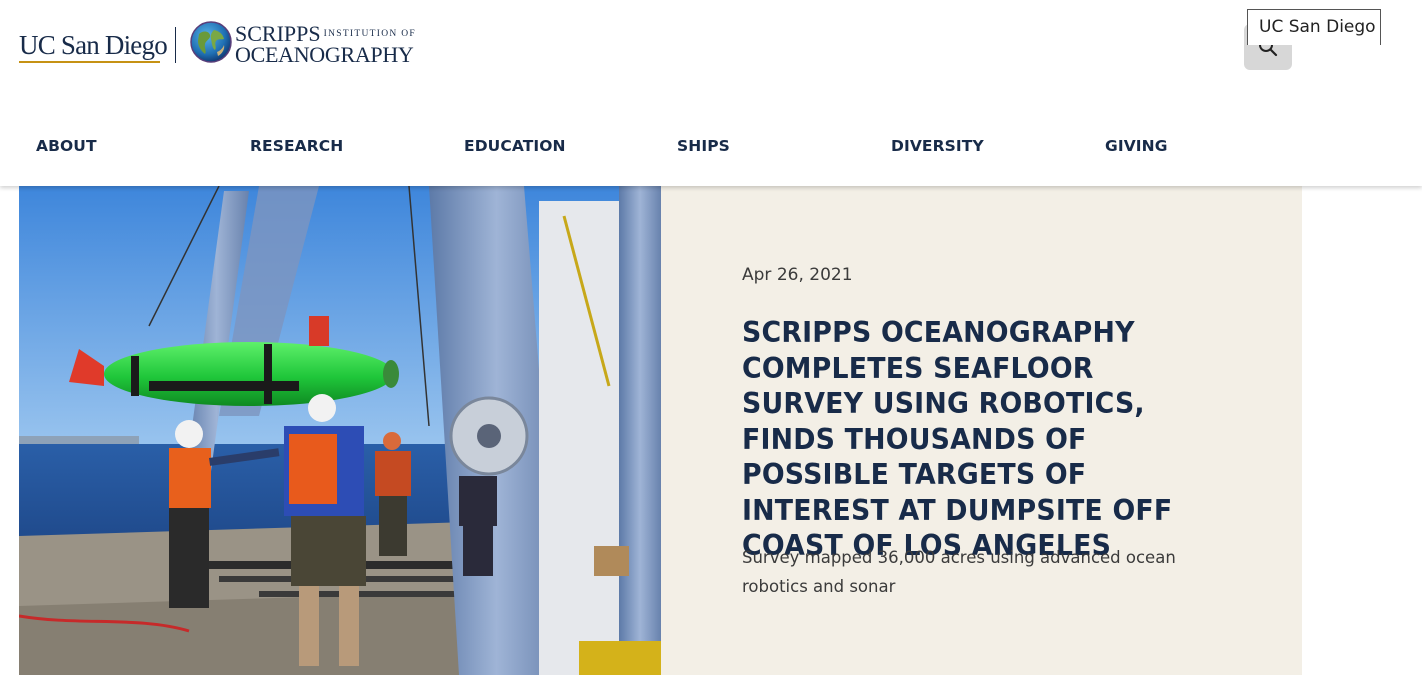  Describe the element at coordinates (324, 54) in the screenshot. I see `scripps-logo-line2: OCEANOGRAPHY` at that location.